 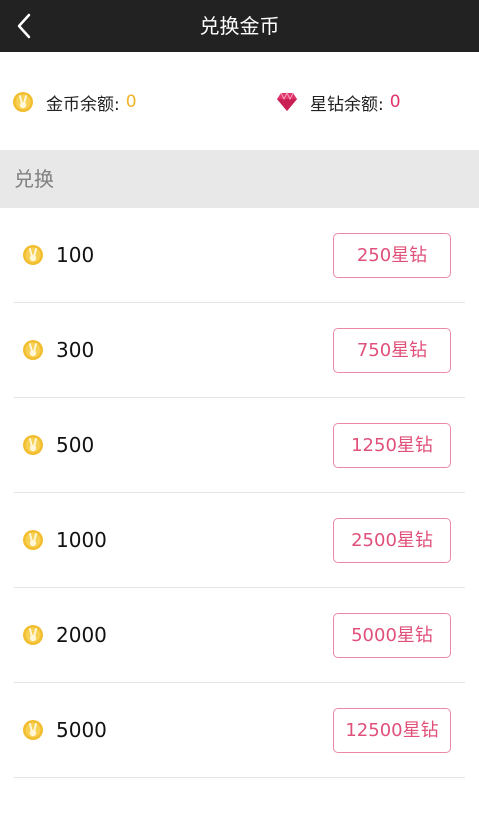 What do you see at coordinates (75, 445) in the screenshot?
I see `coin-amount: 500` at bounding box center [75, 445].